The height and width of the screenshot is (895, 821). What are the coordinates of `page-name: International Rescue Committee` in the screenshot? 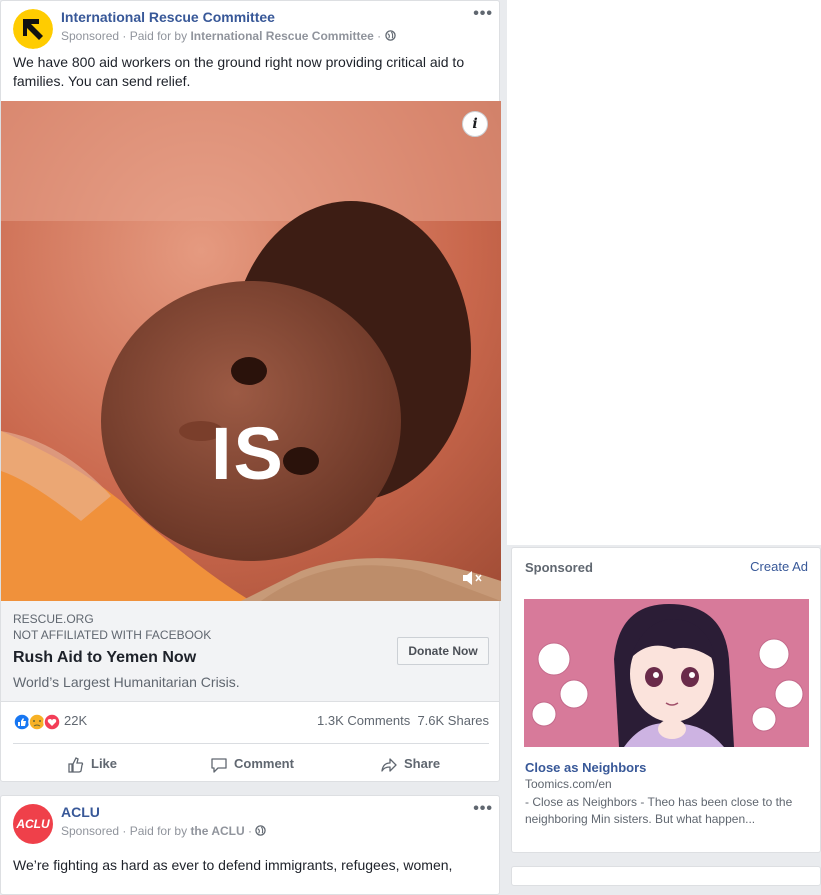 It's located at (168, 17).